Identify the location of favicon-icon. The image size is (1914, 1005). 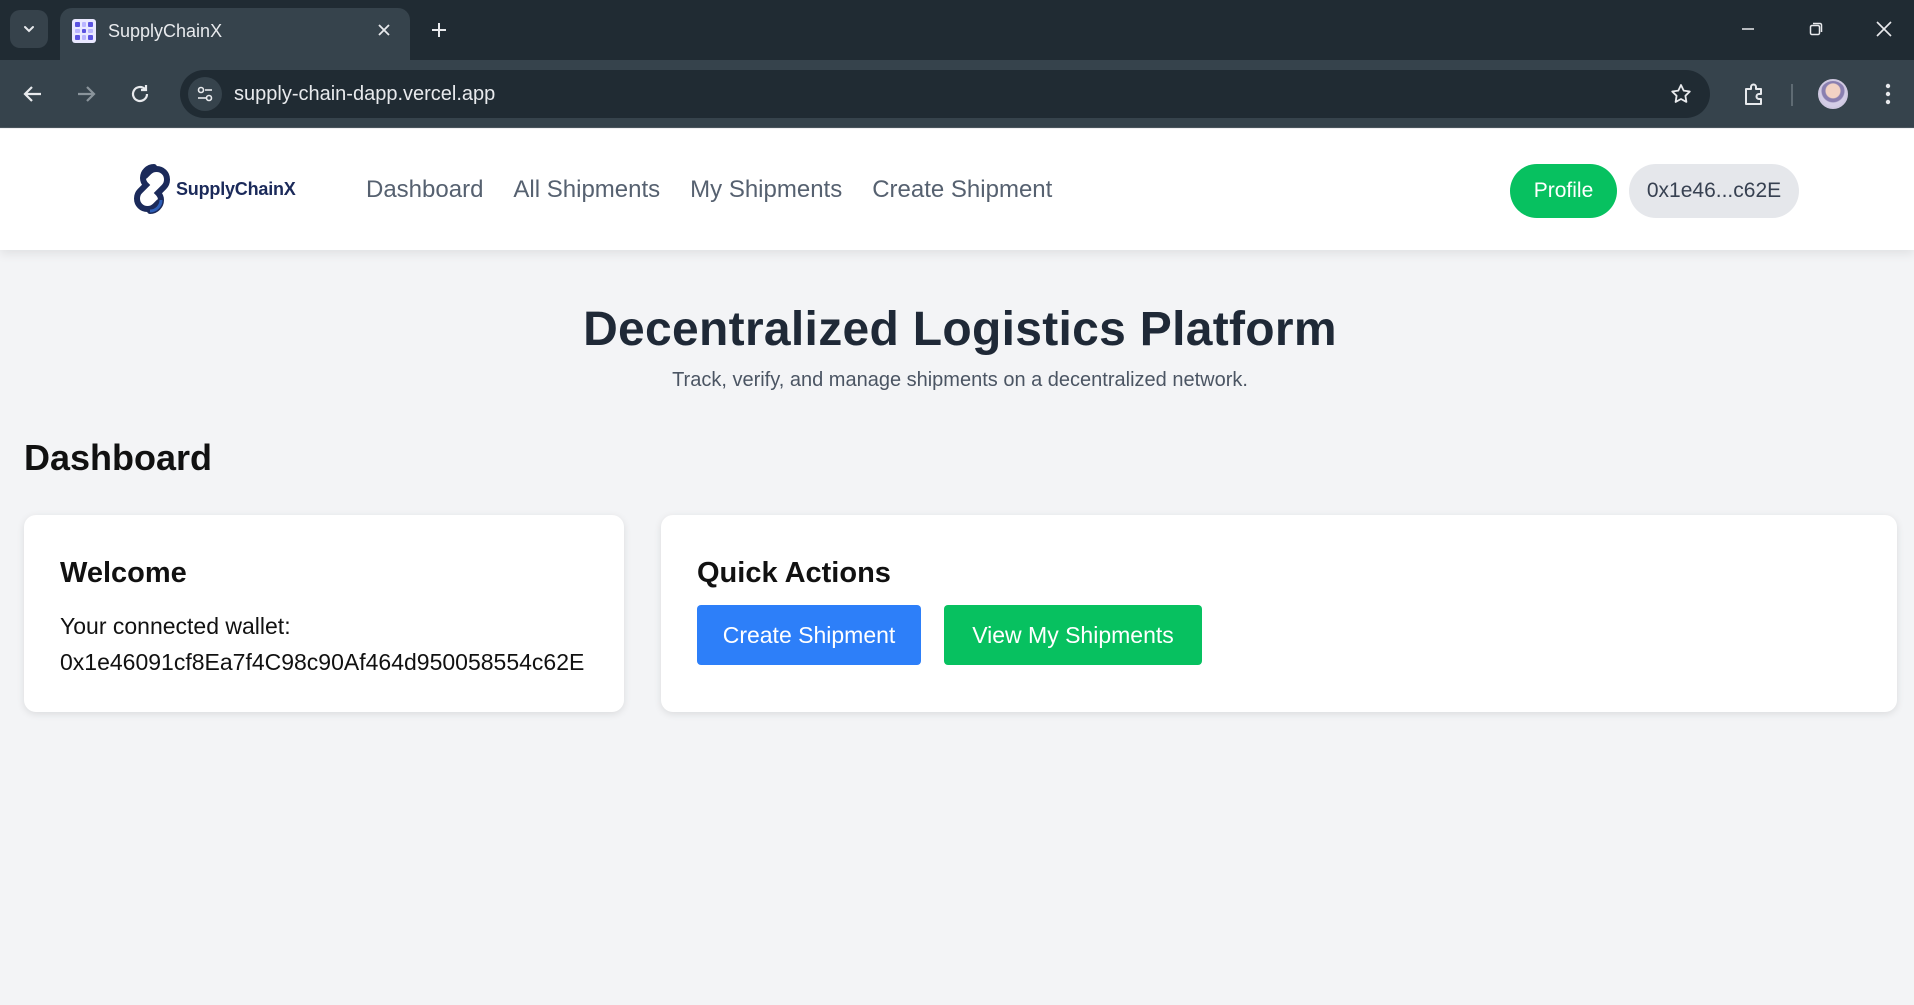
(84, 31).